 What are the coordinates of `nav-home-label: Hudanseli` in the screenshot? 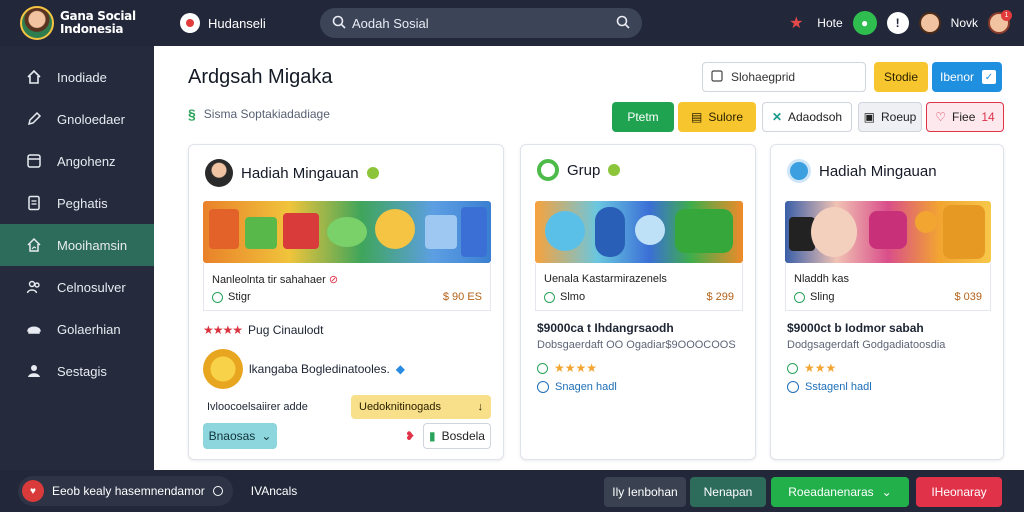 It's located at (237, 23).